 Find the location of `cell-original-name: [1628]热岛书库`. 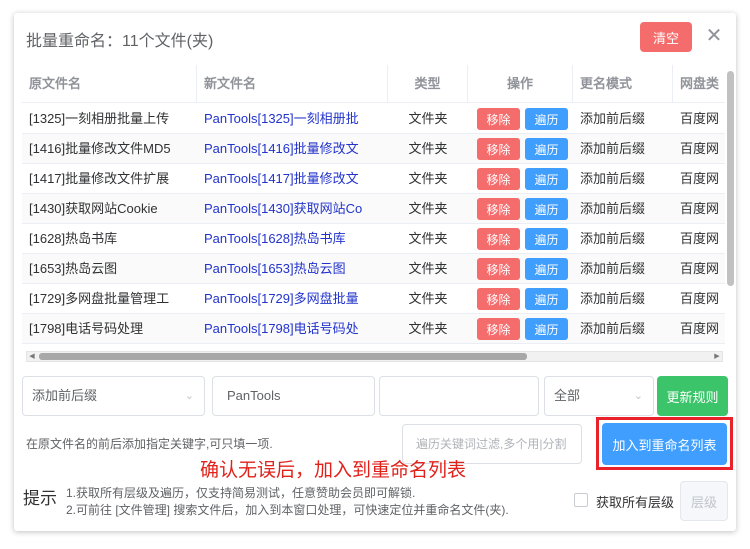

cell-original-name: [1628]热岛书库 is located at coordinates (73, 238).